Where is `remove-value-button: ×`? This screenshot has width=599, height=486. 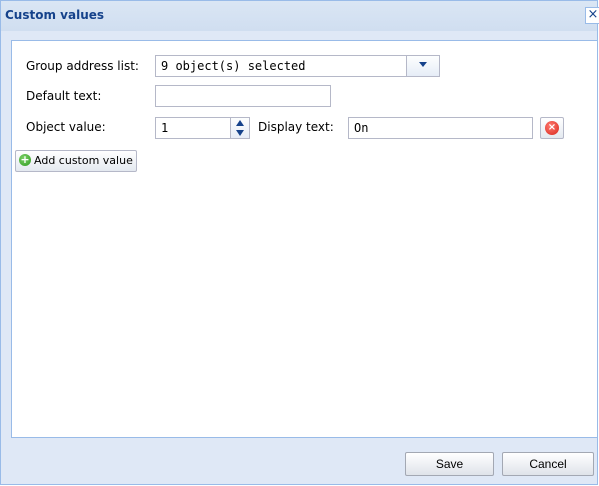 remove-value-button: × is located at coordinates (552, 128).